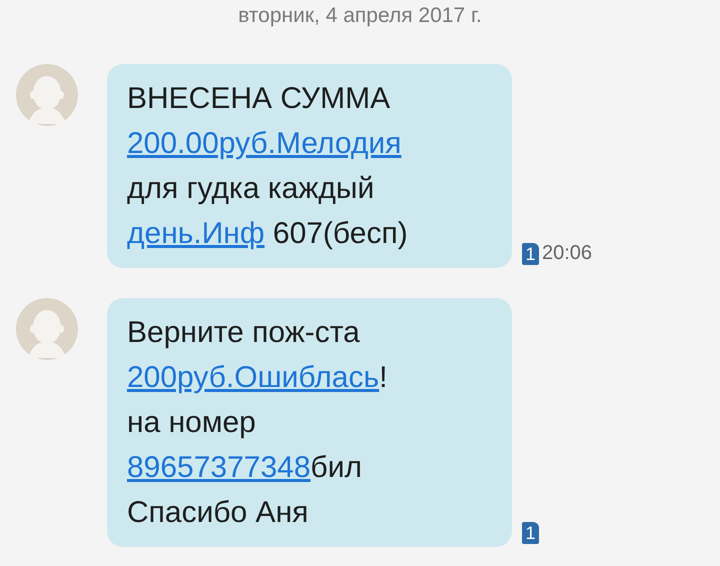 Image resolution: width=720 pixels, height=566 pixels. What do you see at coordinates (219, 467) in the screenshot?
I see `message-link: 89657377348` at bounding box center [219, 467].